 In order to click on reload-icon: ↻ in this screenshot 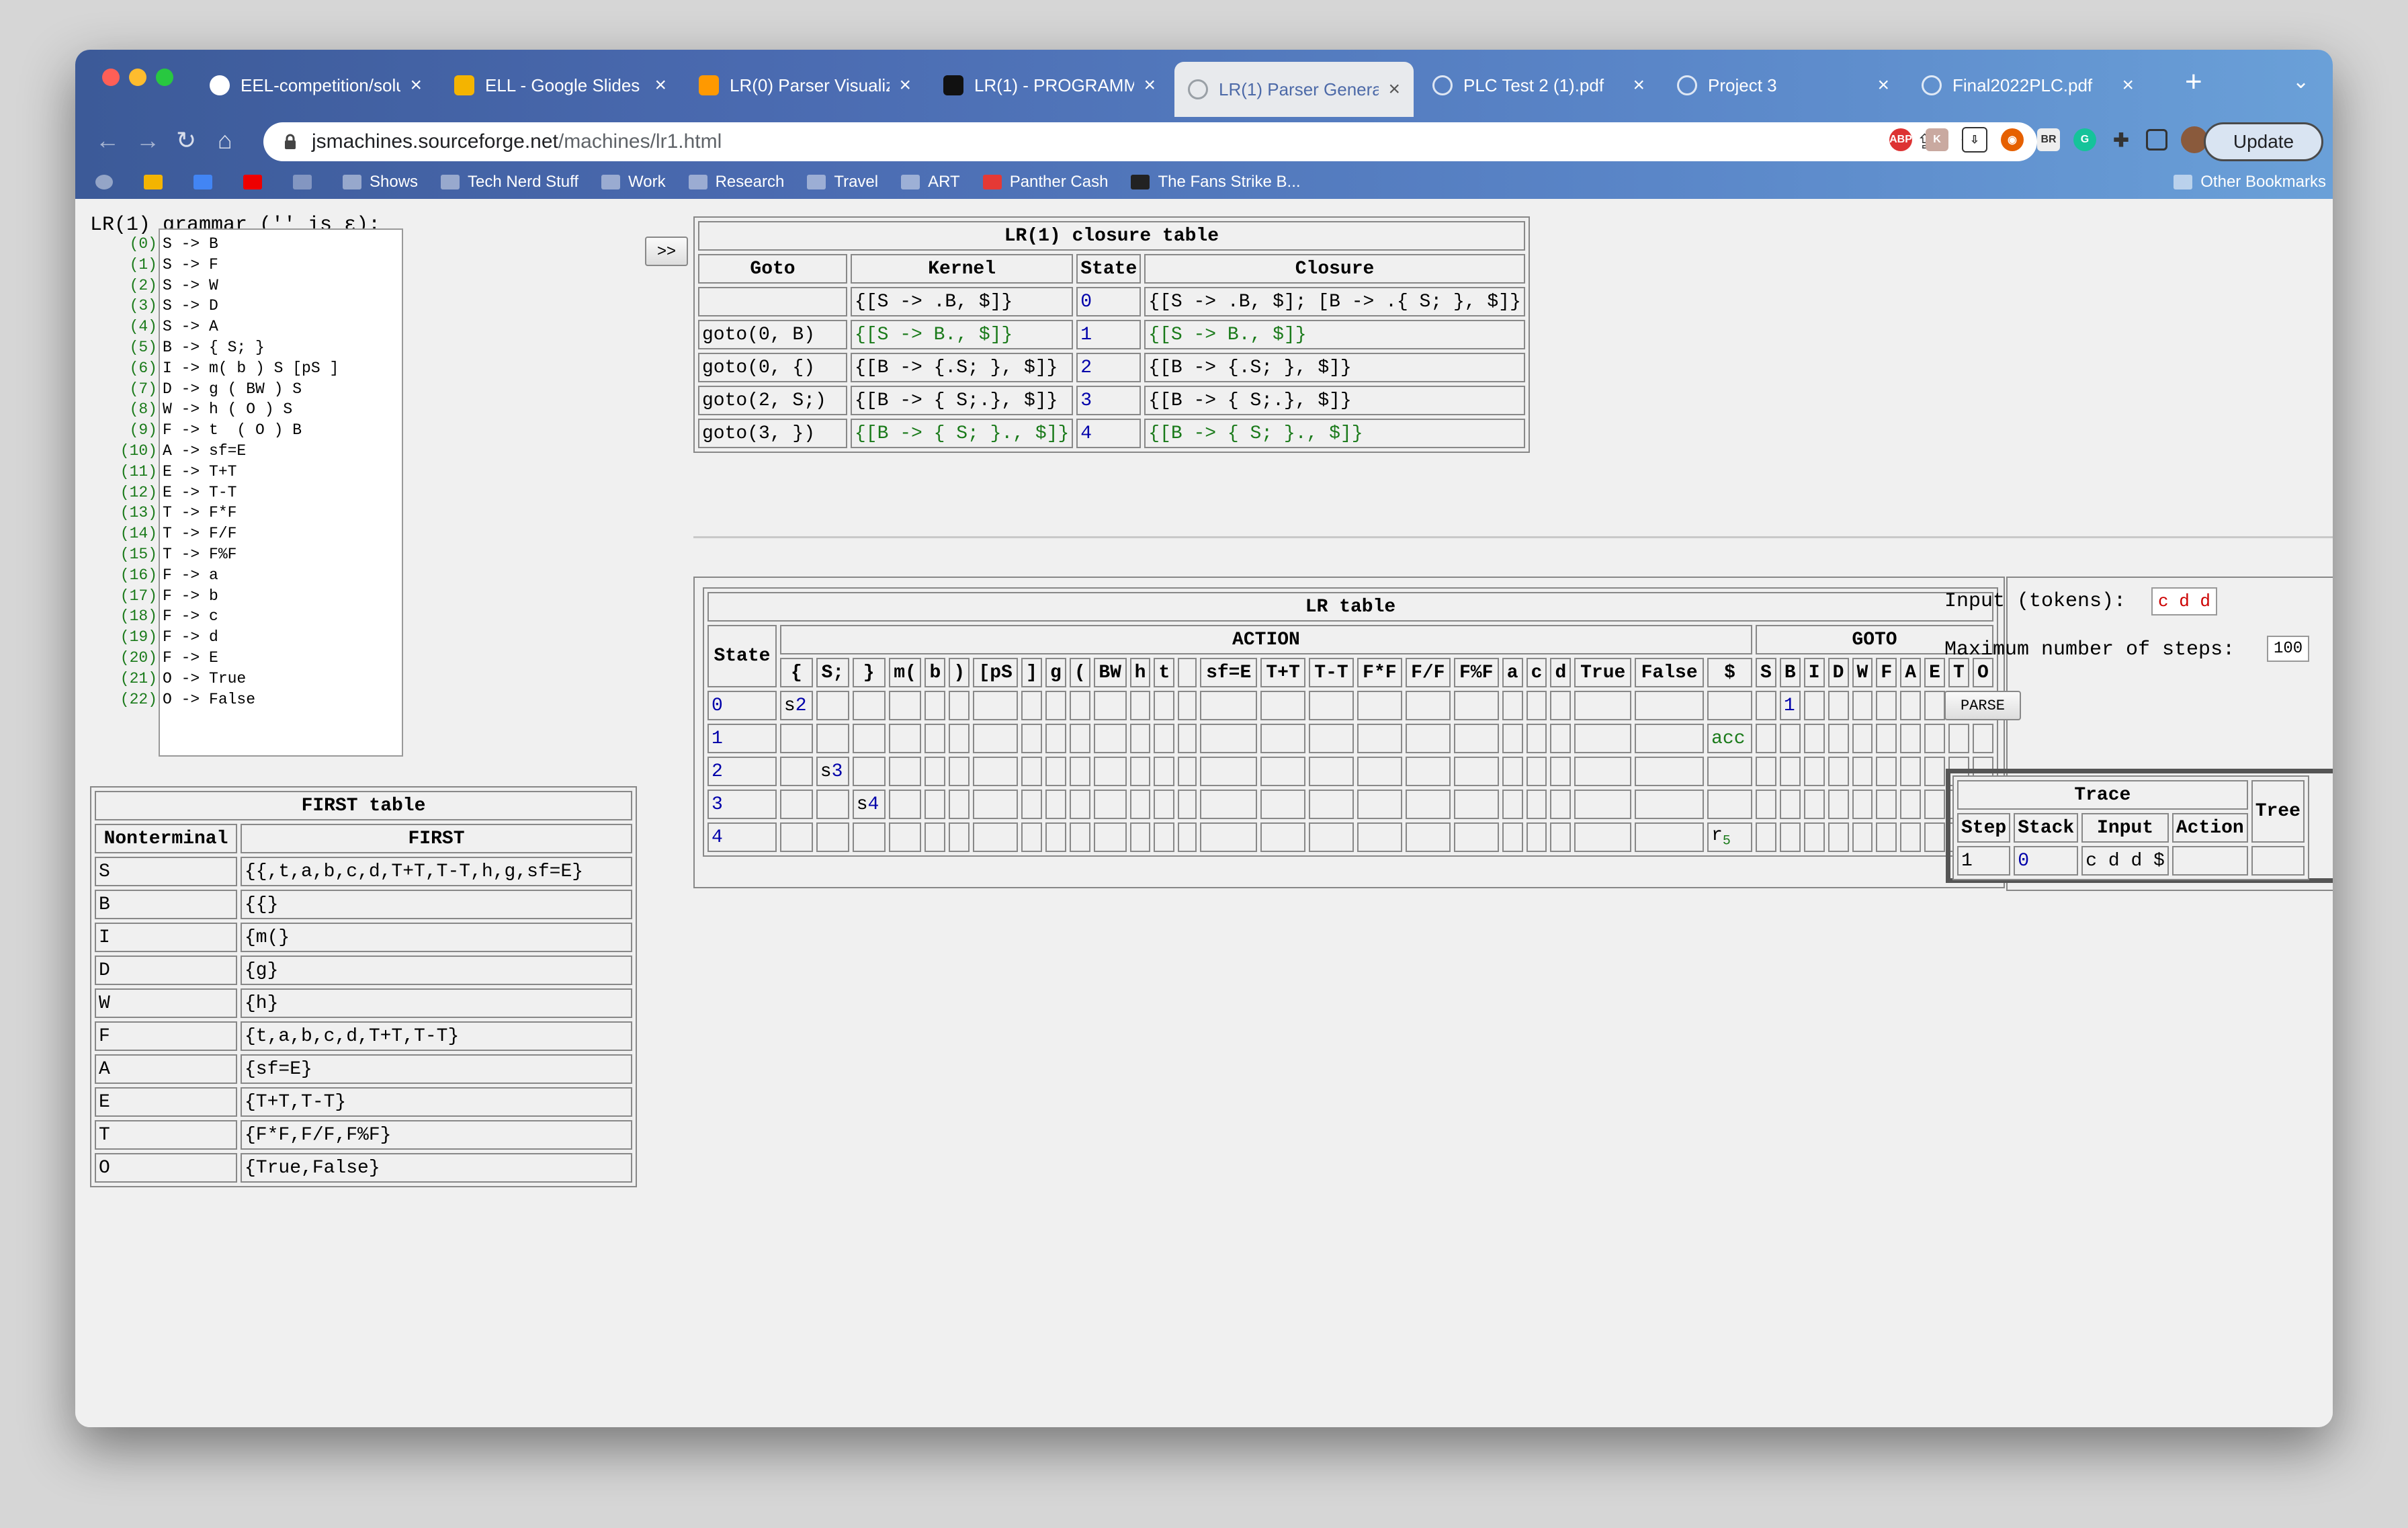, I will do `click(186, 140)`.